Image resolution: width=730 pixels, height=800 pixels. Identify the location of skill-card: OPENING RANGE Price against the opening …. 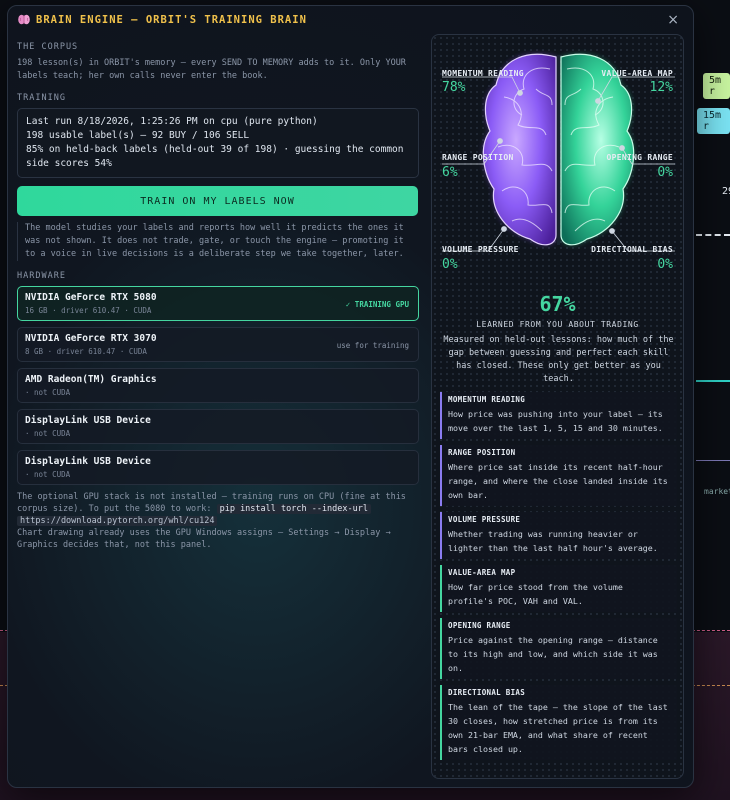
(558, 648).